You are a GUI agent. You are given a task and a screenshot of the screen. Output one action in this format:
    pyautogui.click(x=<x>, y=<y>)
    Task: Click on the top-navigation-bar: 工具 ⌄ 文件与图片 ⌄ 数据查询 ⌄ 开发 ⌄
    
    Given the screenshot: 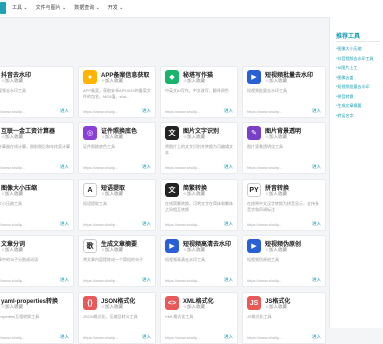 What is the action you would take?
    pyautogui.click(x=191, y=9)
    